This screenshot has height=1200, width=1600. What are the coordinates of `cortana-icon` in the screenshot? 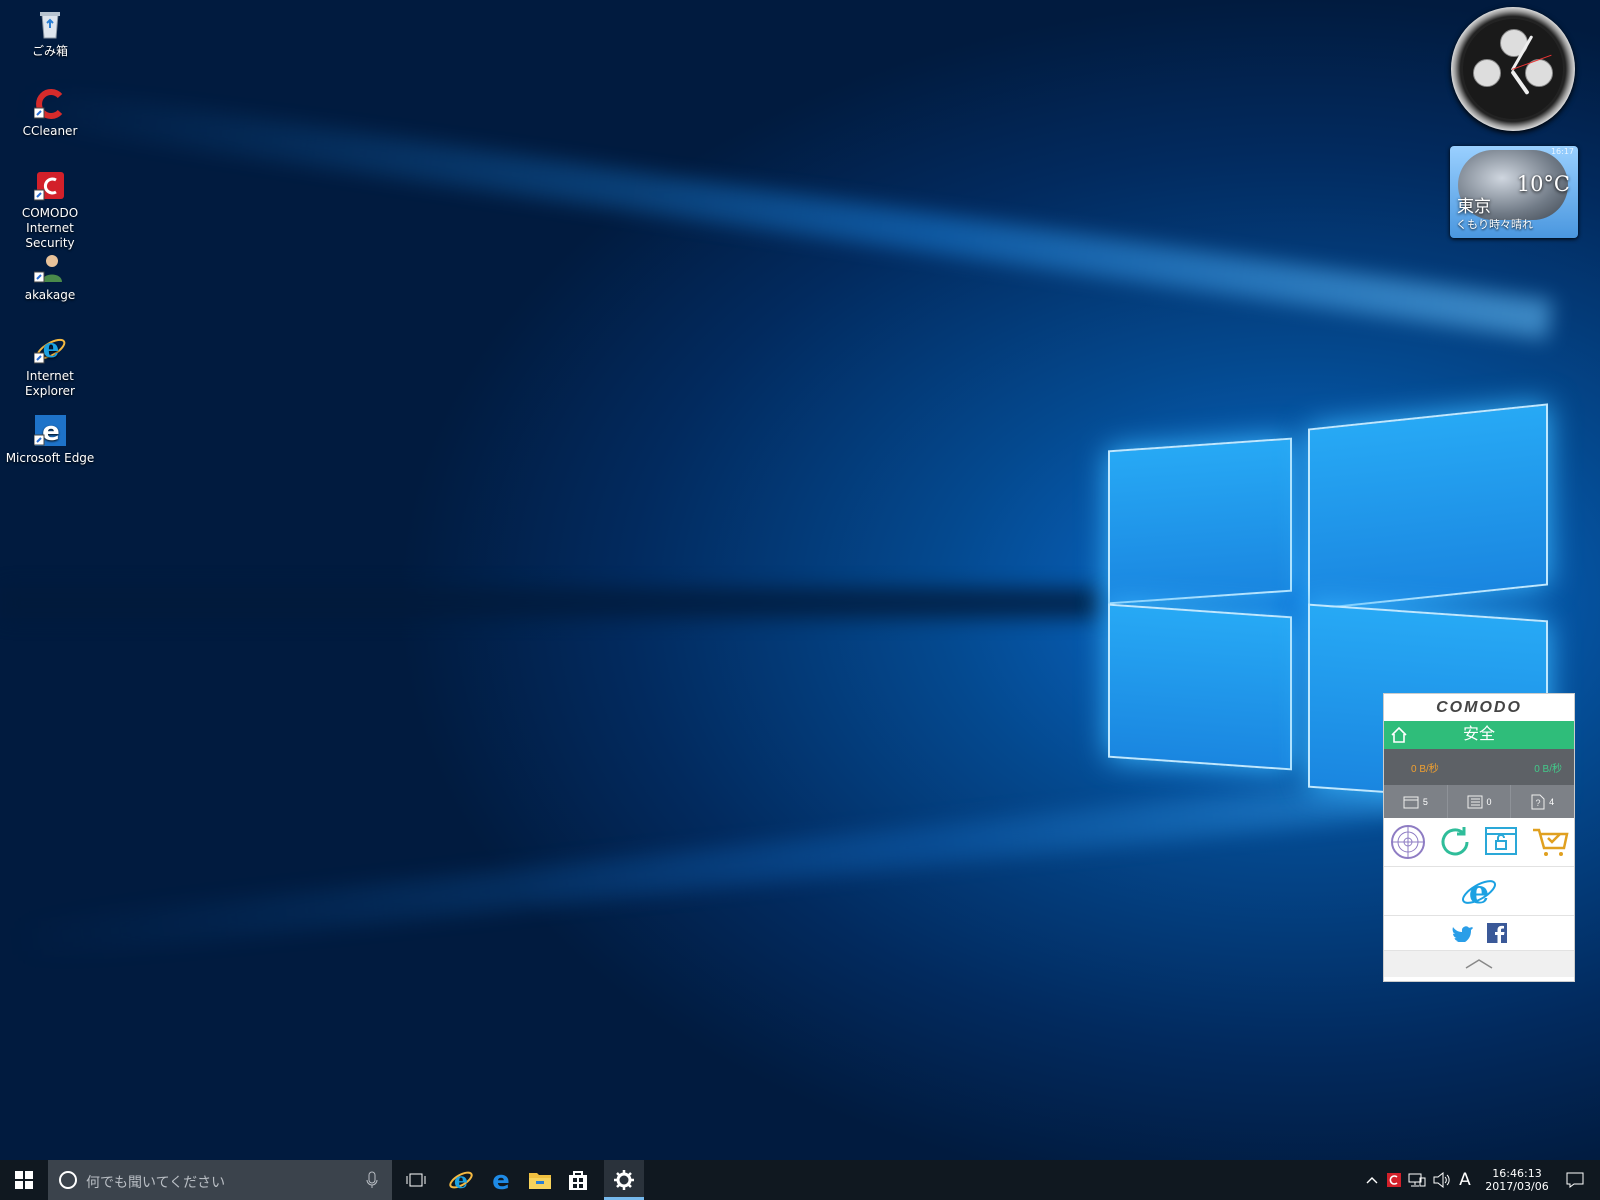 It's located at (68, 1180).